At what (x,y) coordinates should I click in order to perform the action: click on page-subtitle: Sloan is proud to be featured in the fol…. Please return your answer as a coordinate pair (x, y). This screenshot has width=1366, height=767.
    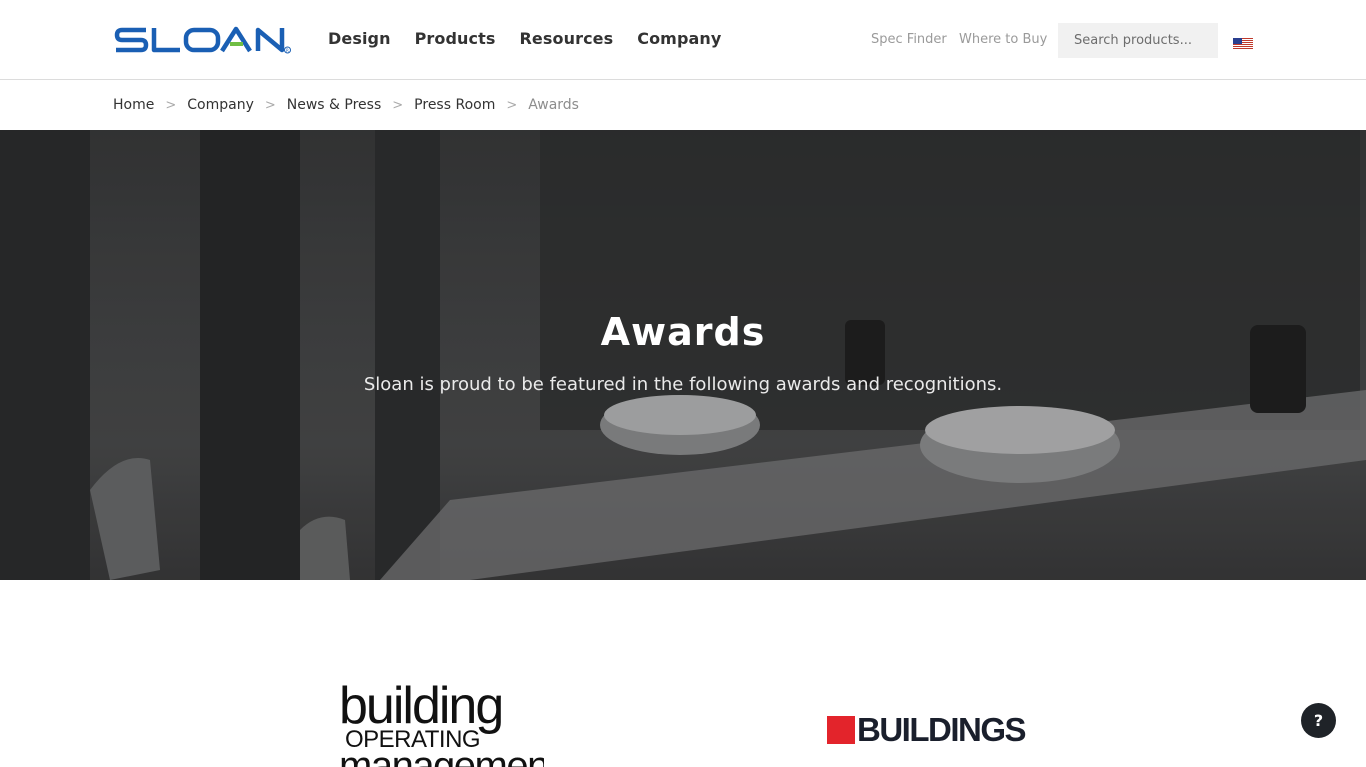
    Looking at the image, I should click on (683, 384).